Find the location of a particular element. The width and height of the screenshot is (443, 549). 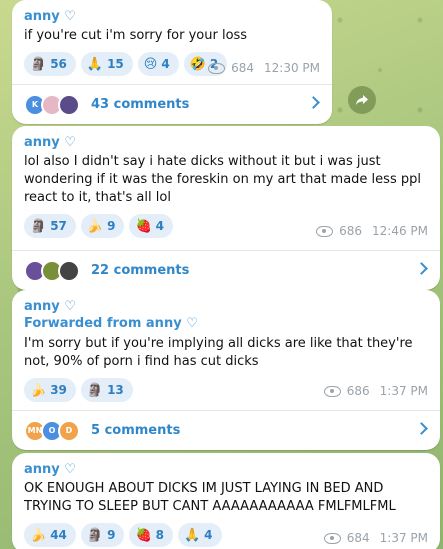

rofl-emoji: 🤣 is located at coordinates (197, 64).